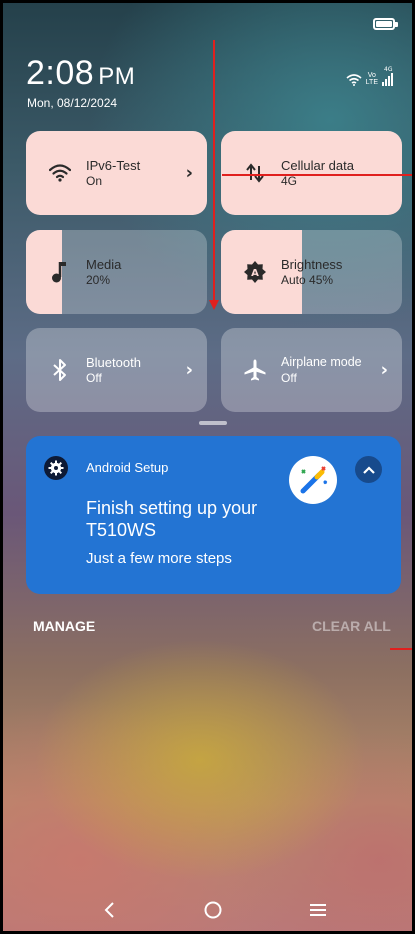 The height and width of the screenshot is (934, 415). What do you see at coordinates (60, 272) in the screenshot?
I see `music-note-icon` at bounding box center [60, 272].